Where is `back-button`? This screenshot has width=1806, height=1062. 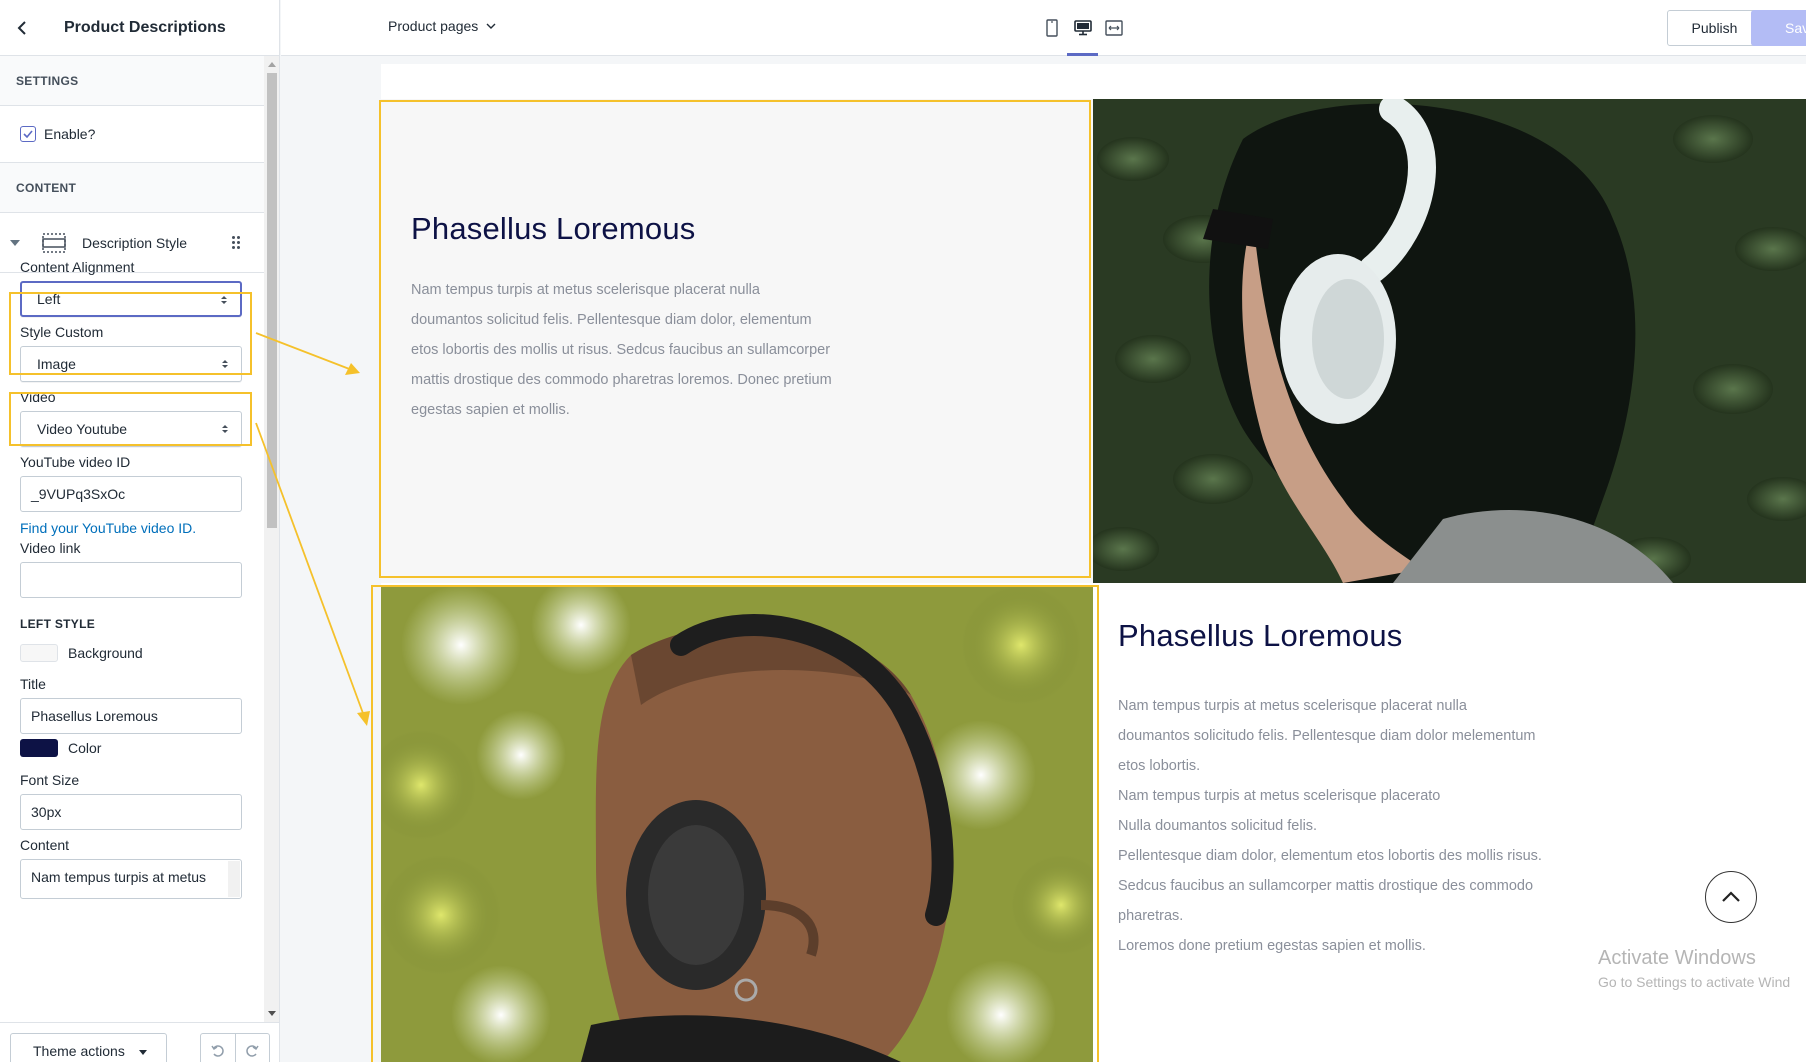 back-button is located at coordinates (22, 28).